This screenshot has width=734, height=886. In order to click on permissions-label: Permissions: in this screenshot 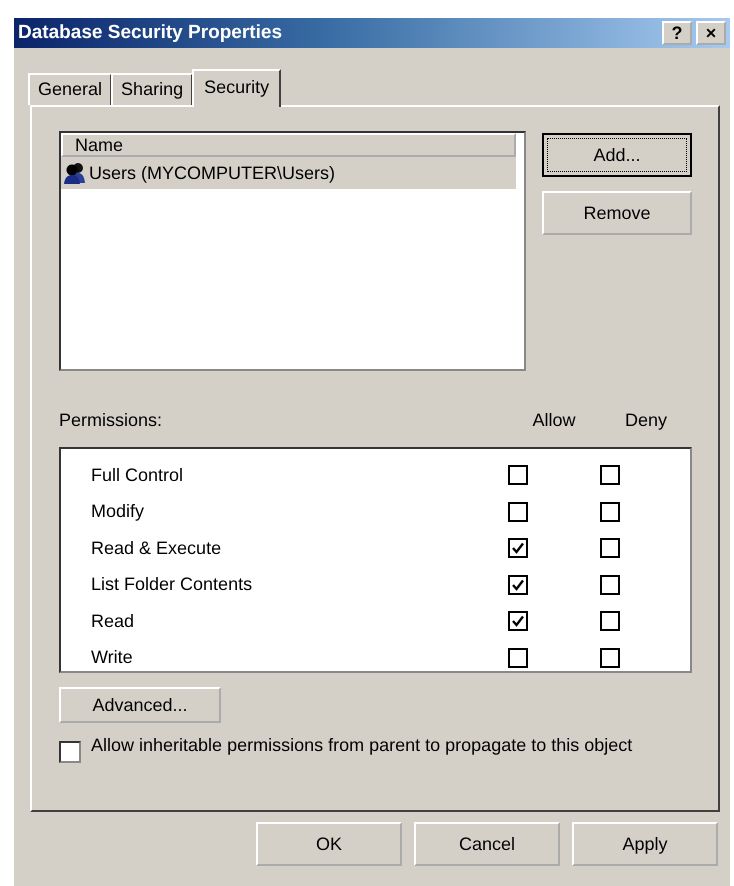, I will do `click(111, 420)`.